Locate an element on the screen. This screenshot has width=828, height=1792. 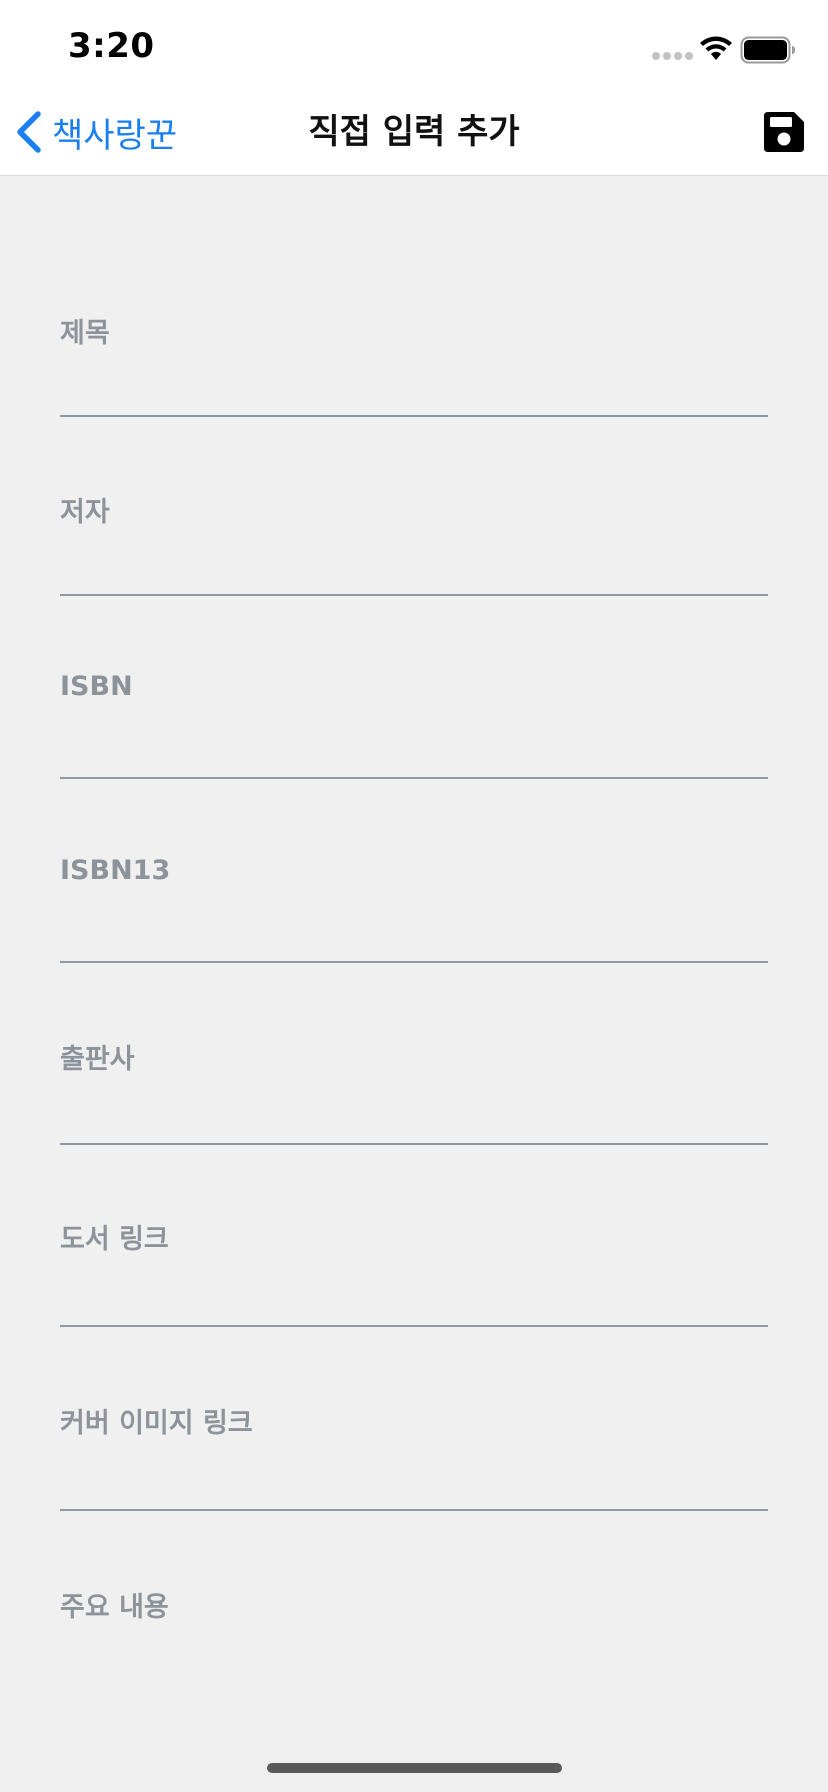
isbn-field: ISBN is located at coordinates (414, 725).